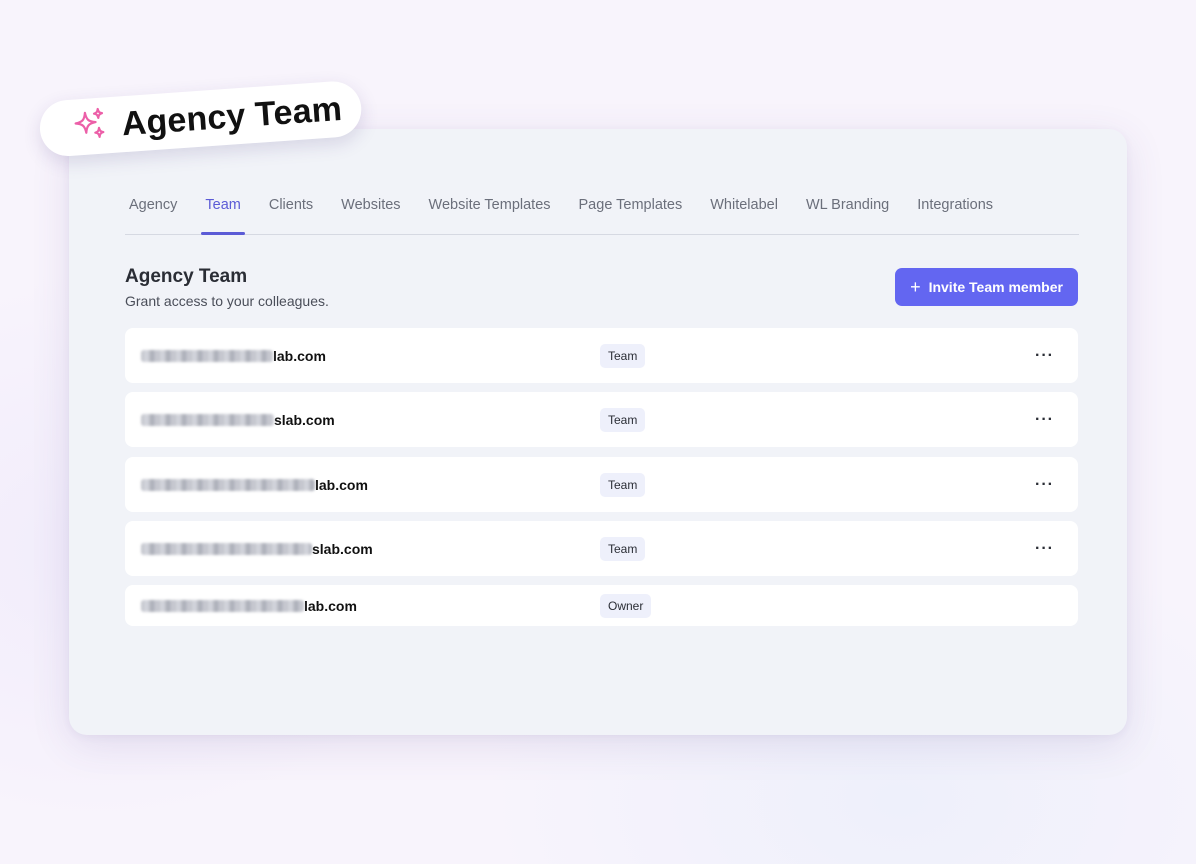  What do you see at coordinates (847, 207) in the screenshot?
I see `tab-wl-branding: WL Branding` at bounding box center [847, 207].